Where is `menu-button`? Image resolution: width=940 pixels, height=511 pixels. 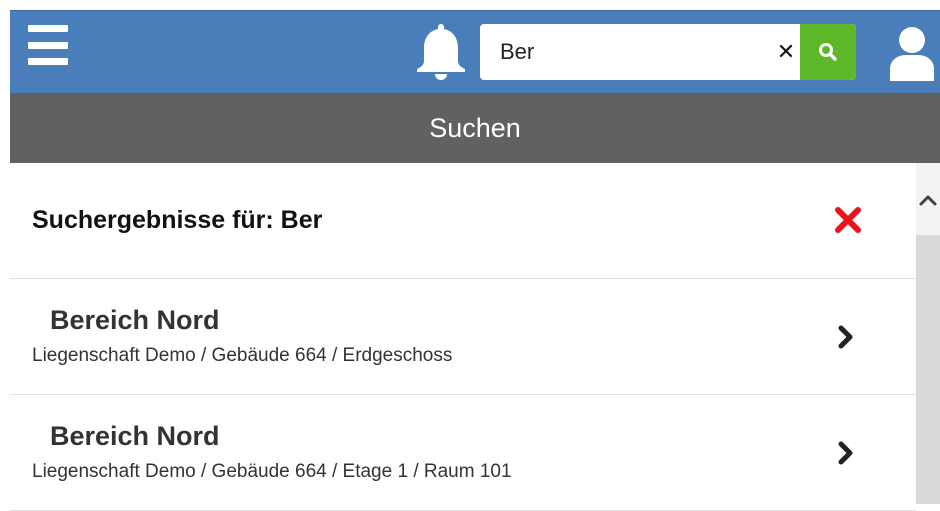 menu-button is located at coordinates (48, 45).